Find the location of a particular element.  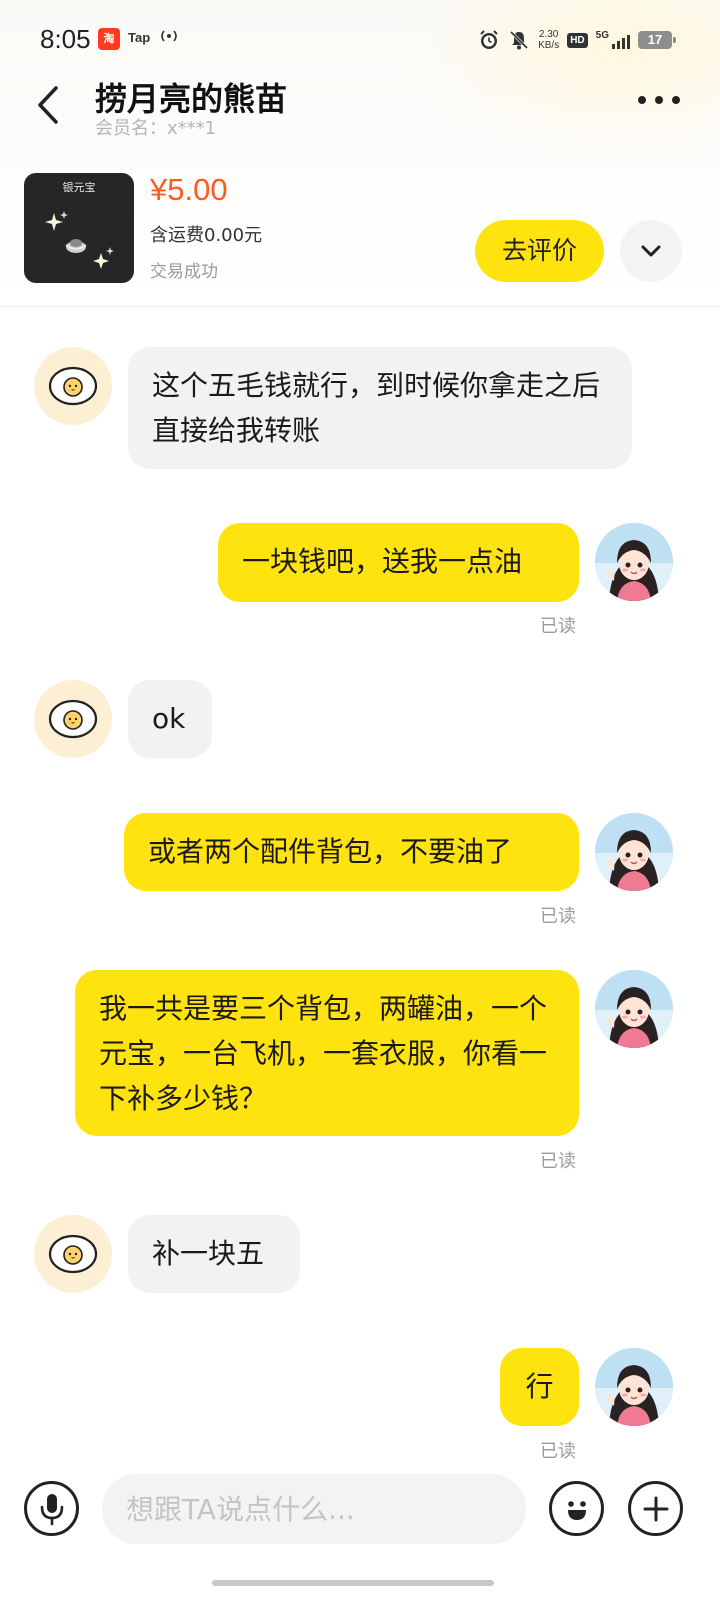

voice-button is located at coordinates (51, 1508).